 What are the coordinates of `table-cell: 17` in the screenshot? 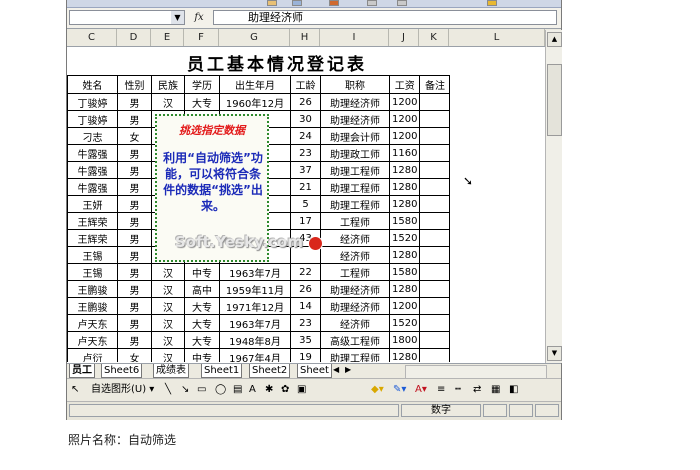 It's located at (305, 221).